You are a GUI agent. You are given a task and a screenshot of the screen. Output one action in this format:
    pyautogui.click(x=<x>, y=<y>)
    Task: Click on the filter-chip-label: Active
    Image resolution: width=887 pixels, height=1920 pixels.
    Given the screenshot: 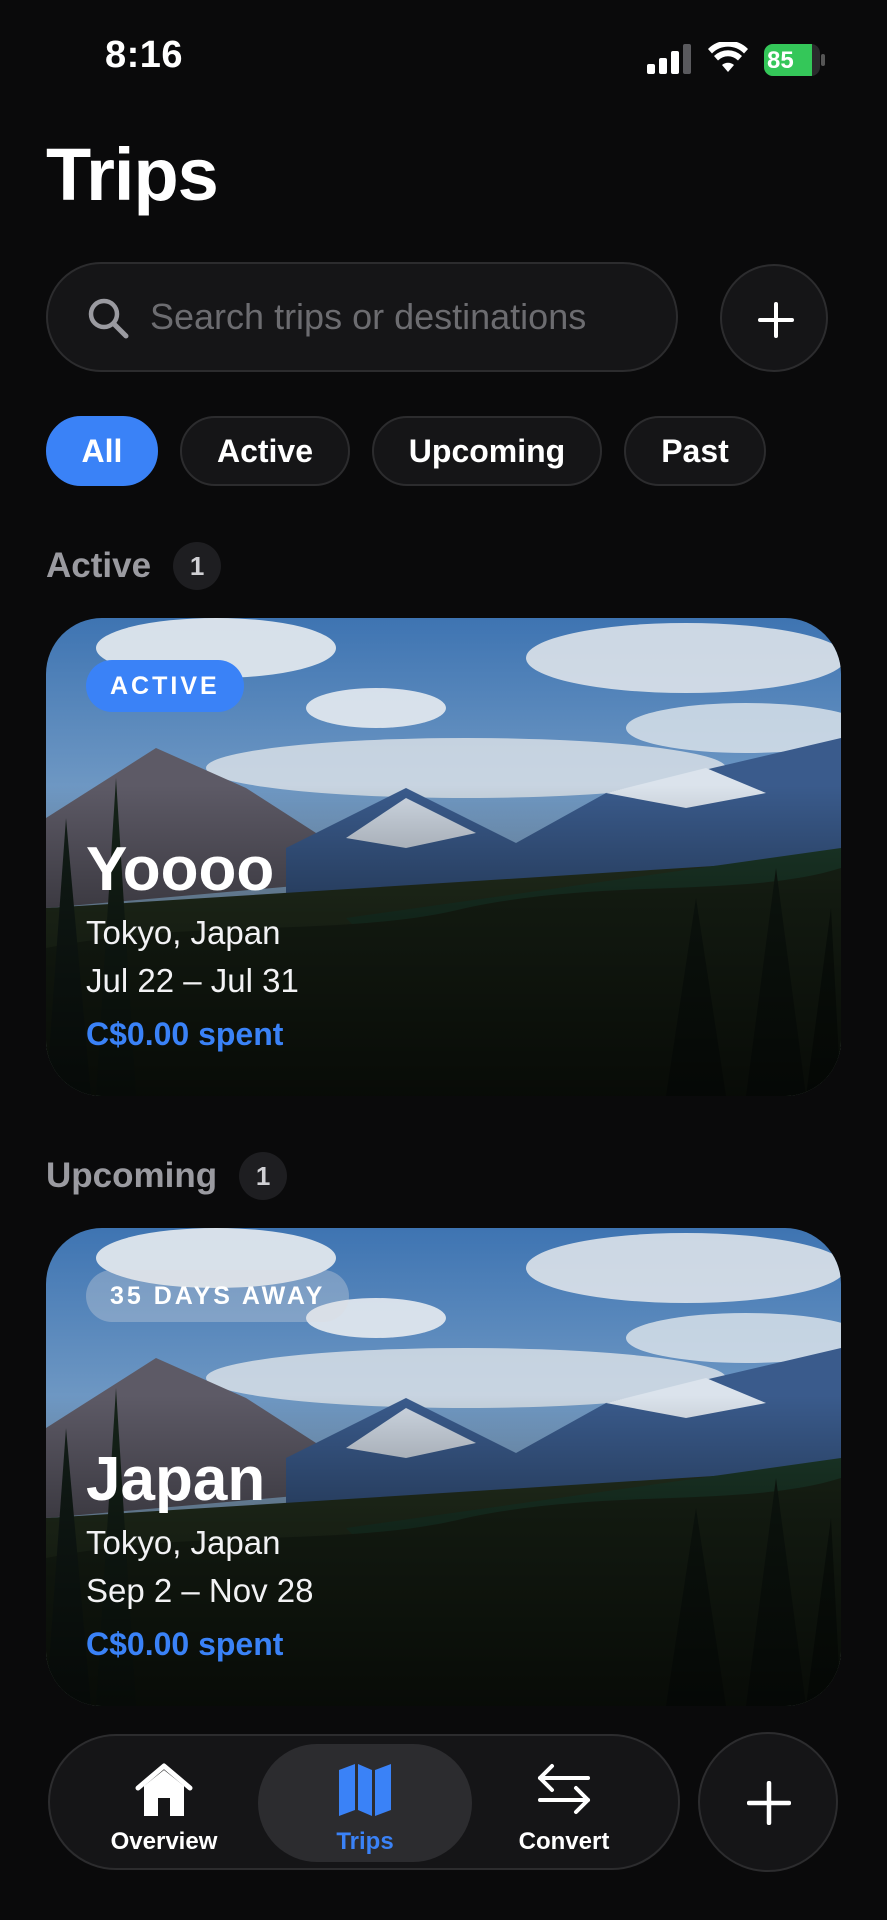 What is the action you would take?
    pyautogui.click(x=265, y=450)
    